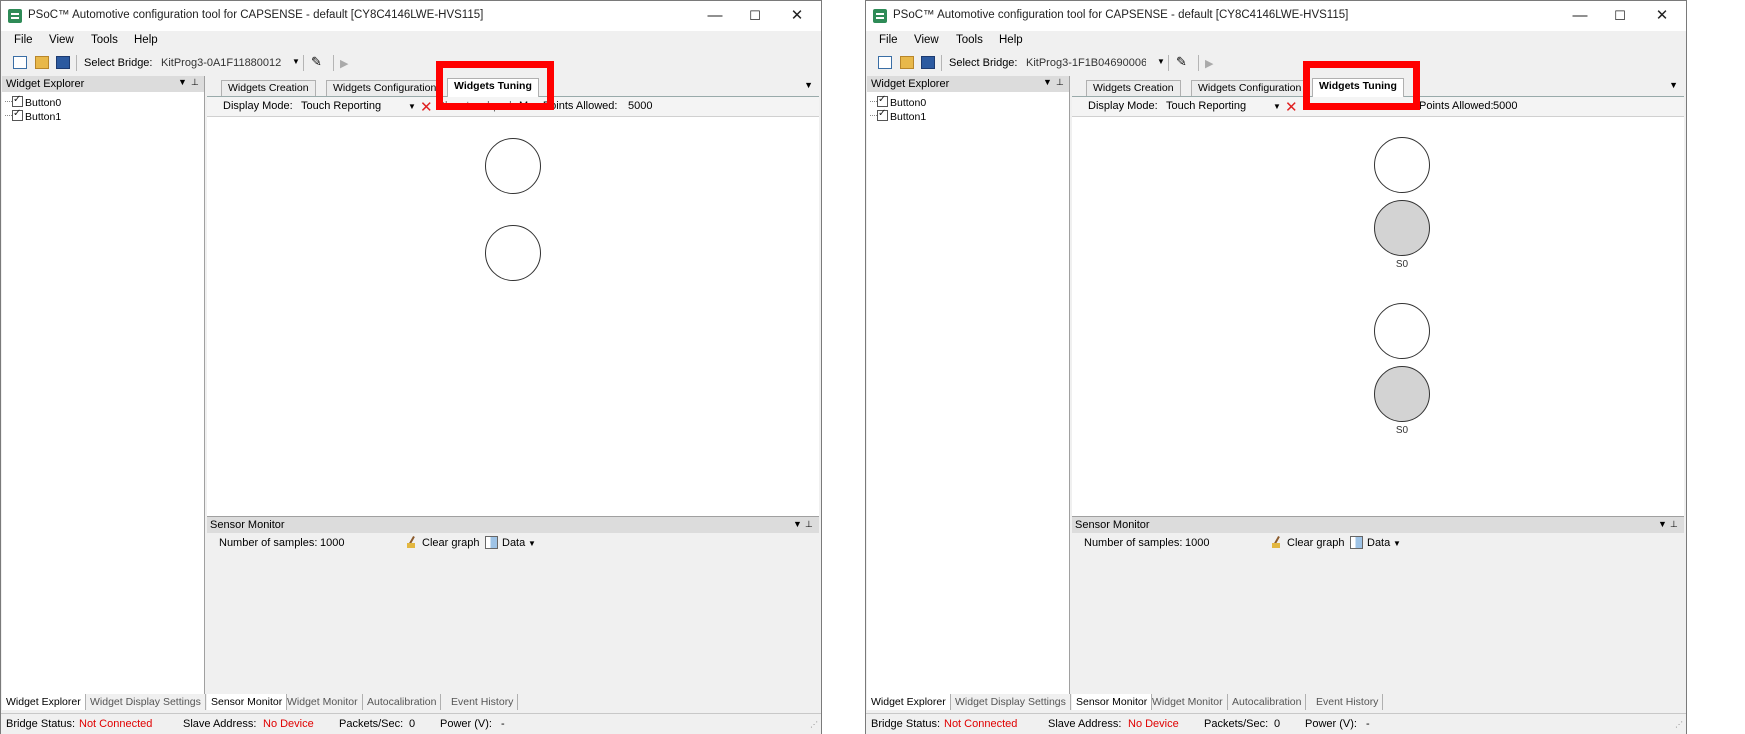 The height and width of the screenshot is (734, 1745). Describe the element at coordinates (466, 724) in the screenshot. I see `power-label: Power (V):` at that location.